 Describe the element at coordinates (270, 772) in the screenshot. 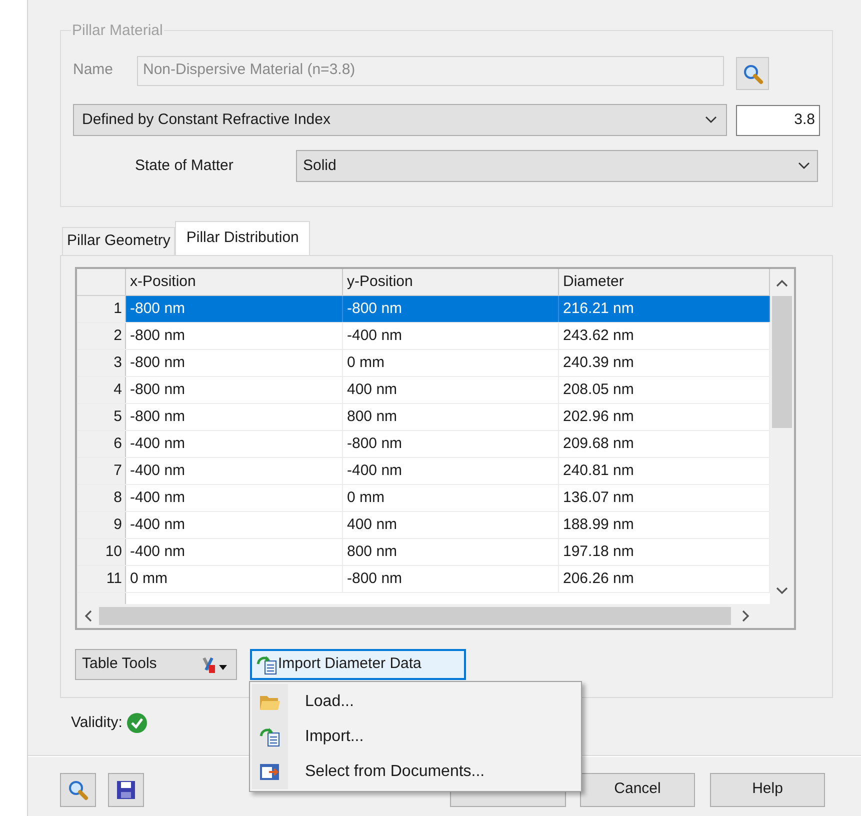

I see `documents-icon` at that location.